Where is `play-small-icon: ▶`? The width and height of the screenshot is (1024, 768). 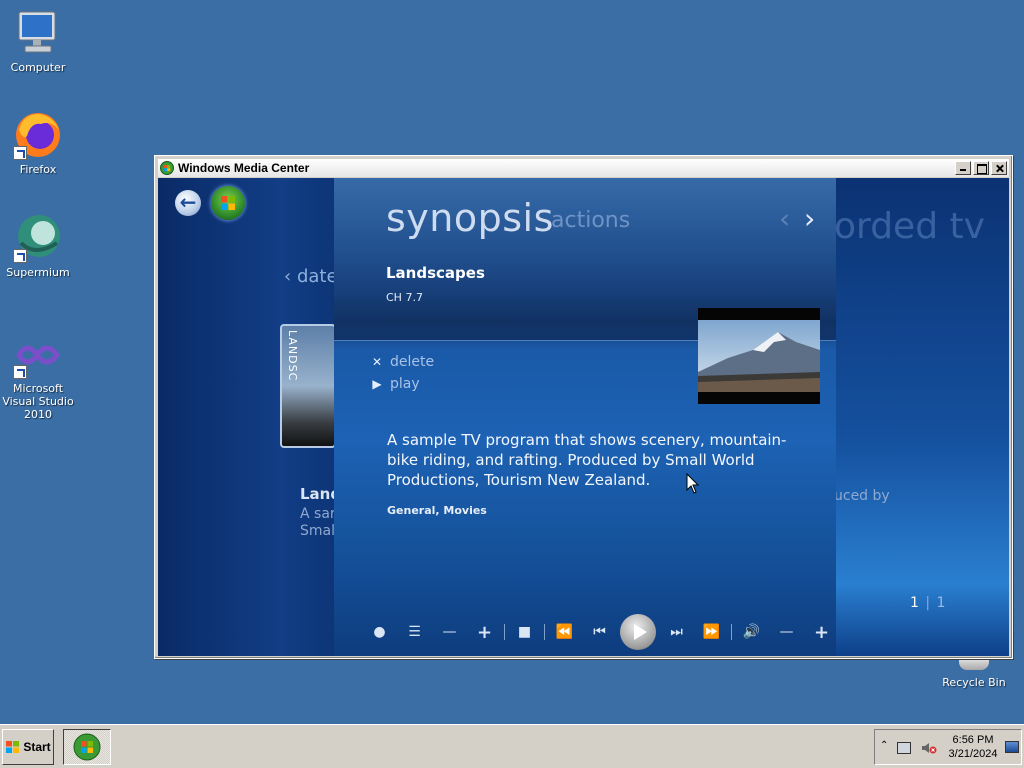
play-small-icon: ▶ is located at coordinates (377, 384).